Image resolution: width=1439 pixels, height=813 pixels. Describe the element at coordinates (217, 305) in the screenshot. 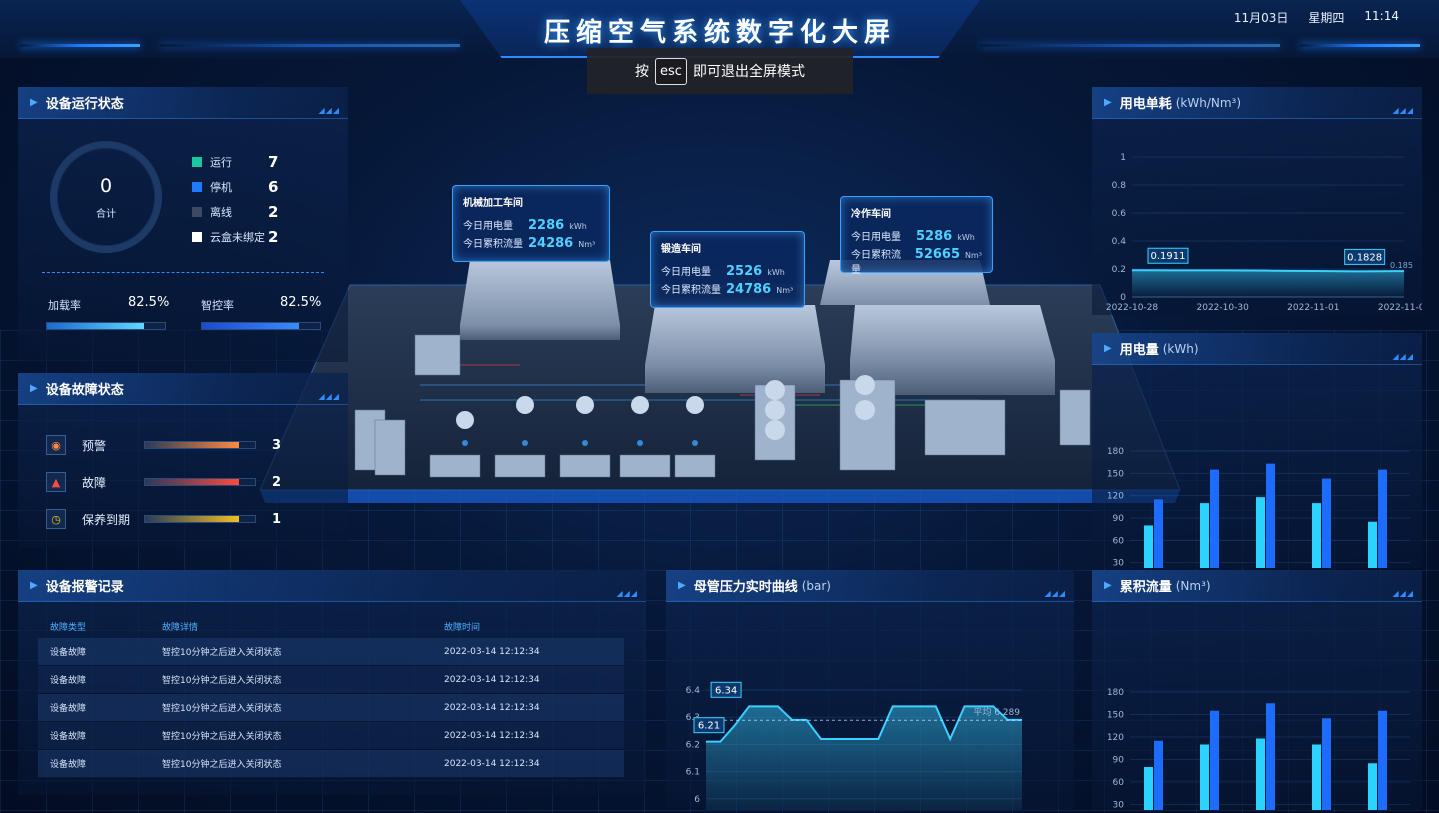

I see `control-rate-label: 智控率` at that location.